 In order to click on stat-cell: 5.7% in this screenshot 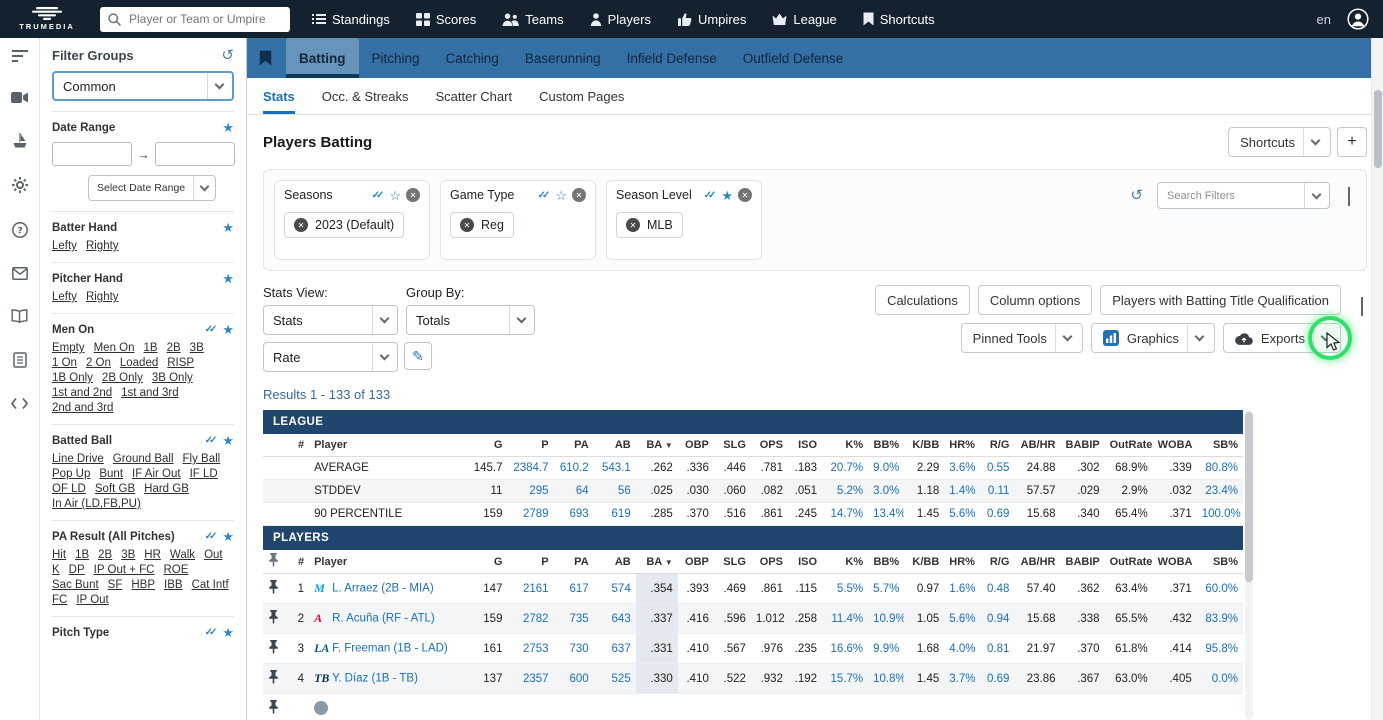, I will do `click(886, 588)`.